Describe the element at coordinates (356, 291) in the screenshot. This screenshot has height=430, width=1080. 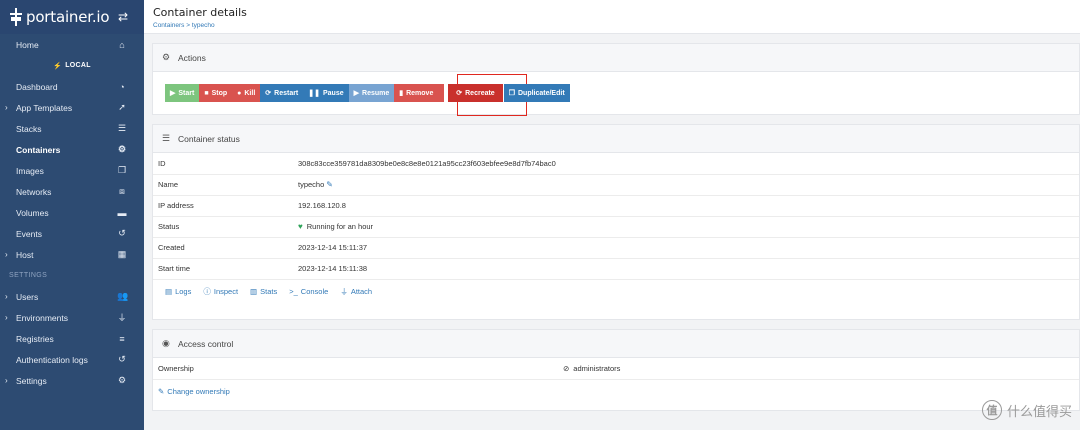
I see `attach-link: ⏚ Attach` at that location.